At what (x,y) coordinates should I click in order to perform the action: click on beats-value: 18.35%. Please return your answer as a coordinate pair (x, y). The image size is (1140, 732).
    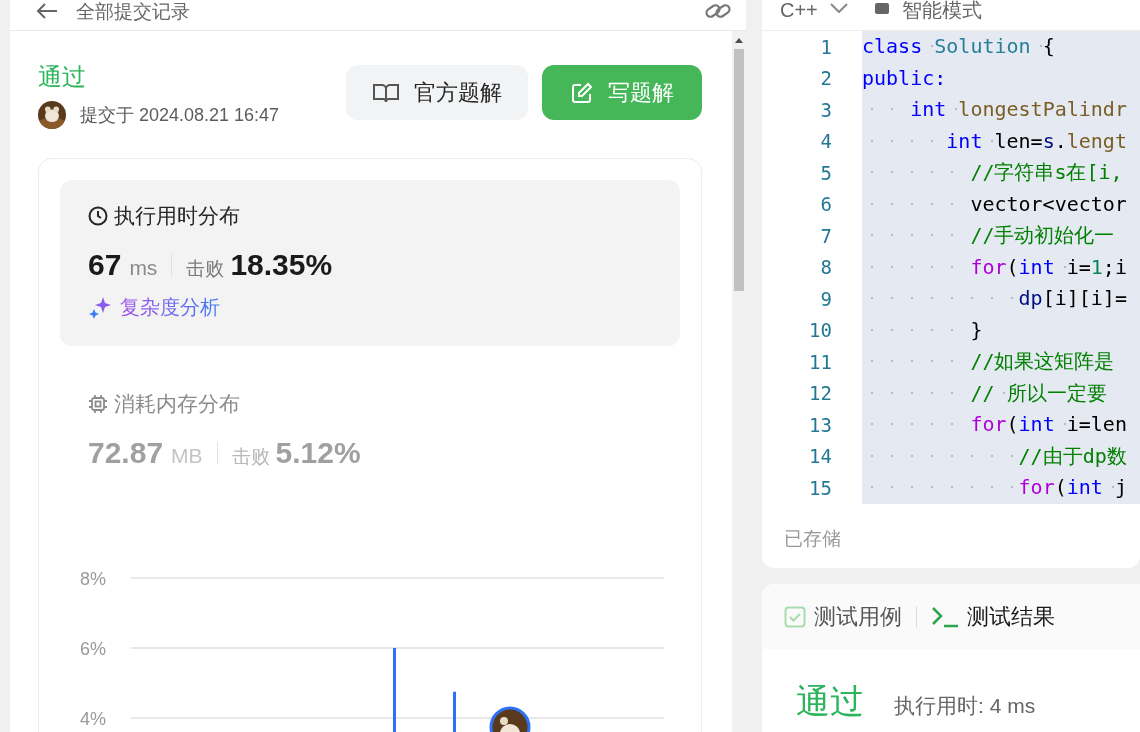
    Looking at the image, I should click on (281, 265).